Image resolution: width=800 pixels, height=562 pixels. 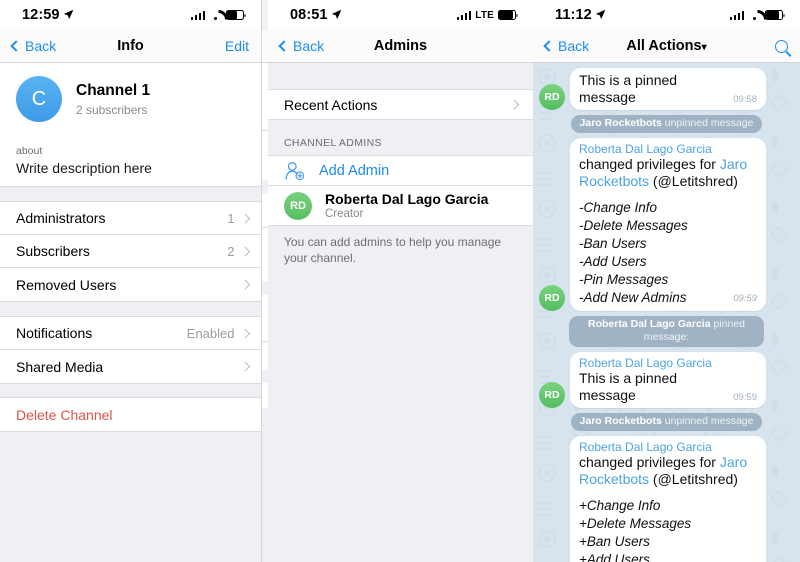 What do you see at coordinates (709, 123) in the screenshot?
I see `service-action: unpinned message` at bounding box center [709, 123].